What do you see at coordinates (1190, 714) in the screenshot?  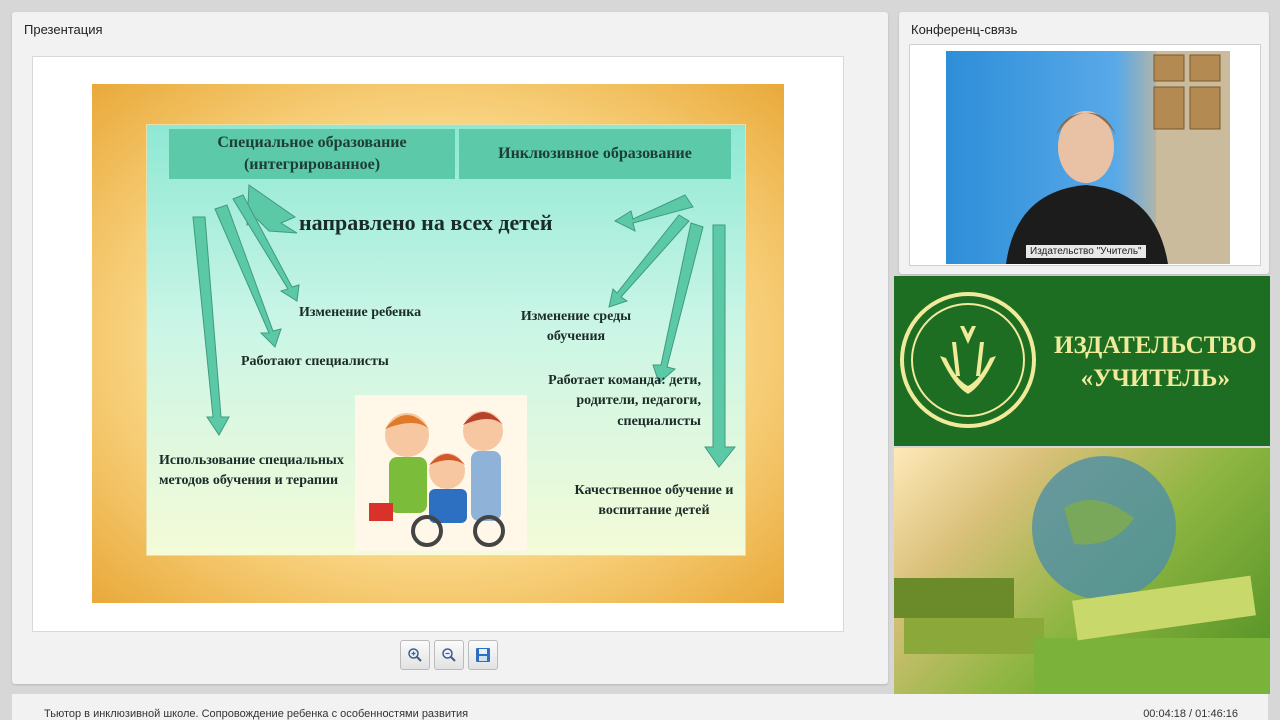 I see `playback-timecode: 00:04:18 / 01:46:16` at bounding box center [1190, 714].